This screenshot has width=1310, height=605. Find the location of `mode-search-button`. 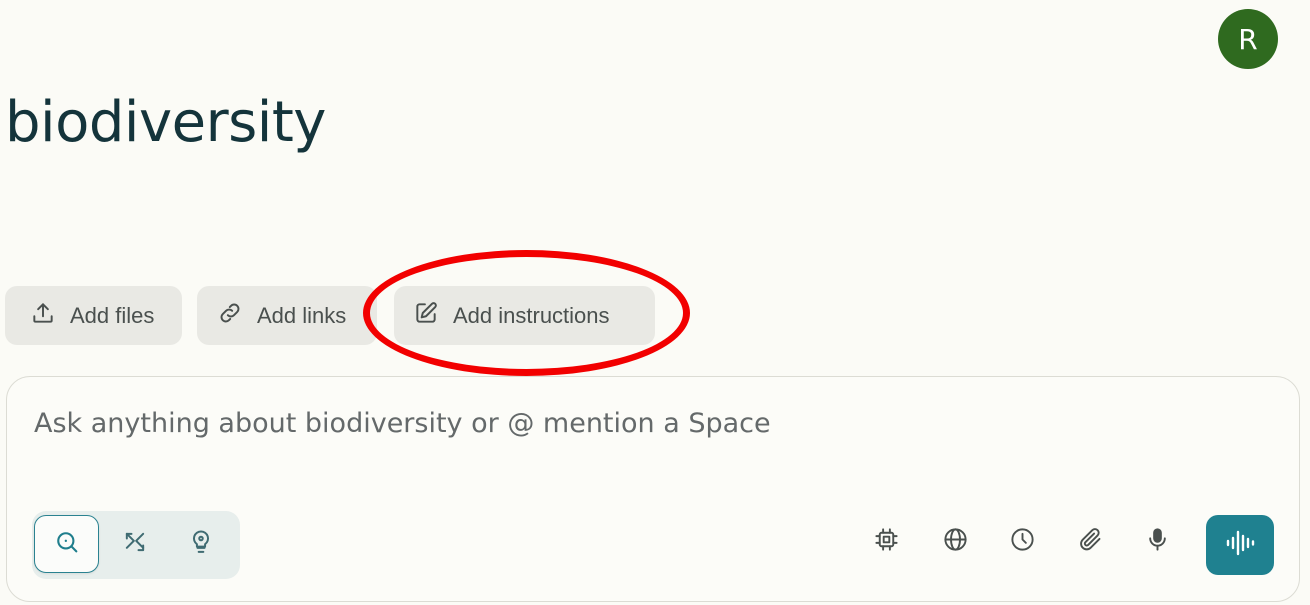

mode-search-button is located at coordinates (66, 544).